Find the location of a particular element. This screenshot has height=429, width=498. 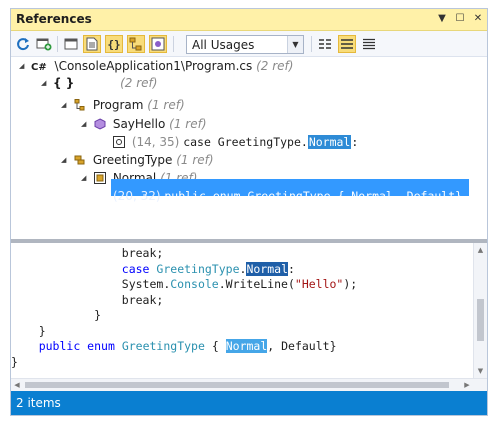

chevron-down-icon: ▼ is located at coordinates (295, 44).